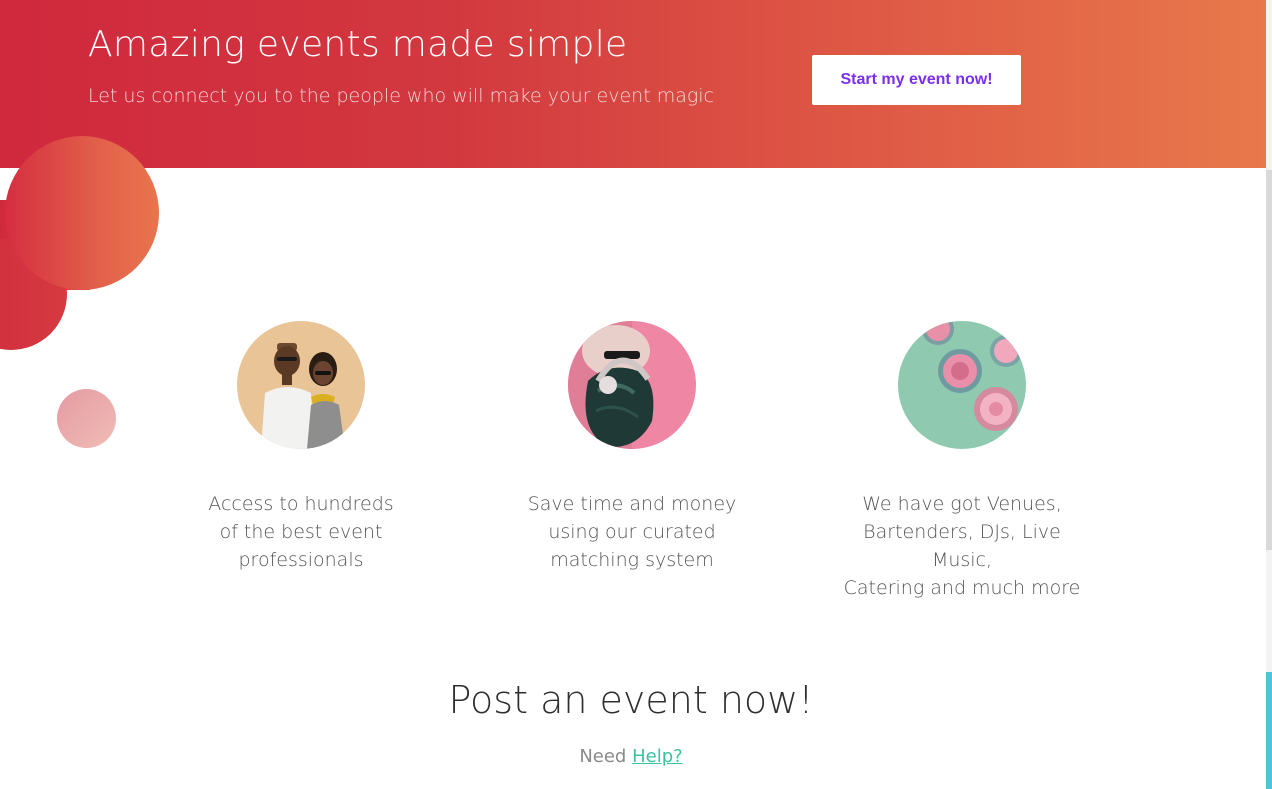  I want to click on headphones-woman-photo, so click(632, 385).